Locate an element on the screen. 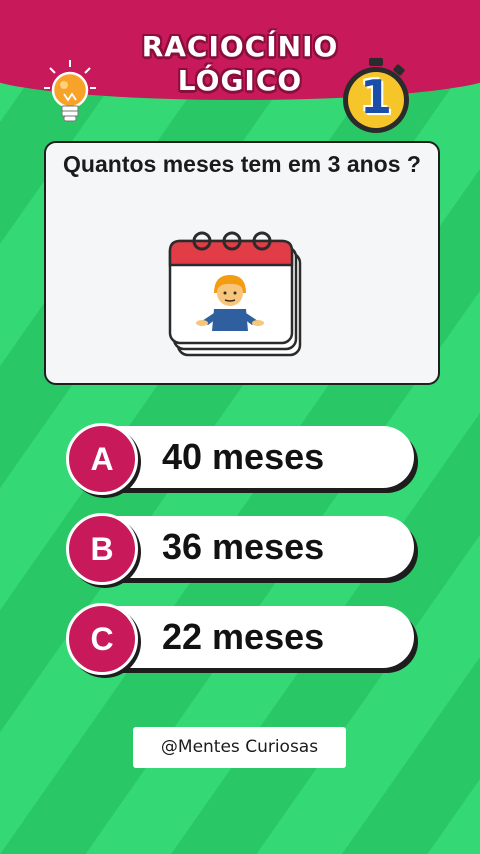 The height and width of the screenshot is (854, 480). option-b-text: 36 meses is located at coordinates (243, 546).